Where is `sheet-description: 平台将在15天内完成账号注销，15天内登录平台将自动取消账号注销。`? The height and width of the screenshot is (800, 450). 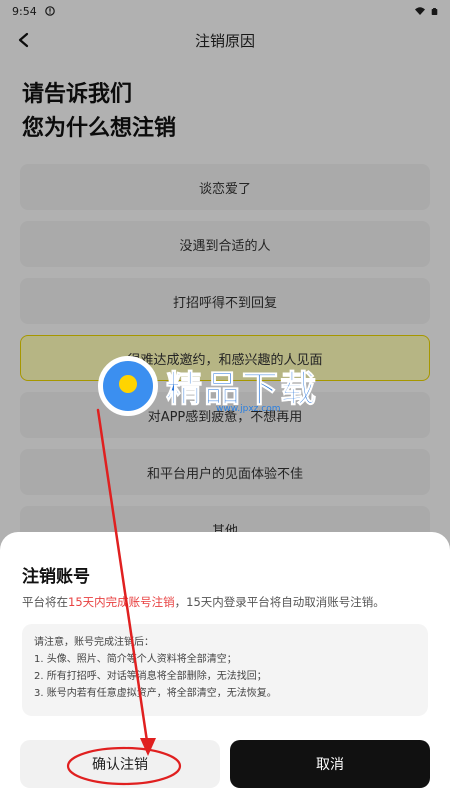
sheet-description: 平台将在15天内完成账号注销，15天内登录平台将自动取消账号注销。 is located at coordinates (203, 602).